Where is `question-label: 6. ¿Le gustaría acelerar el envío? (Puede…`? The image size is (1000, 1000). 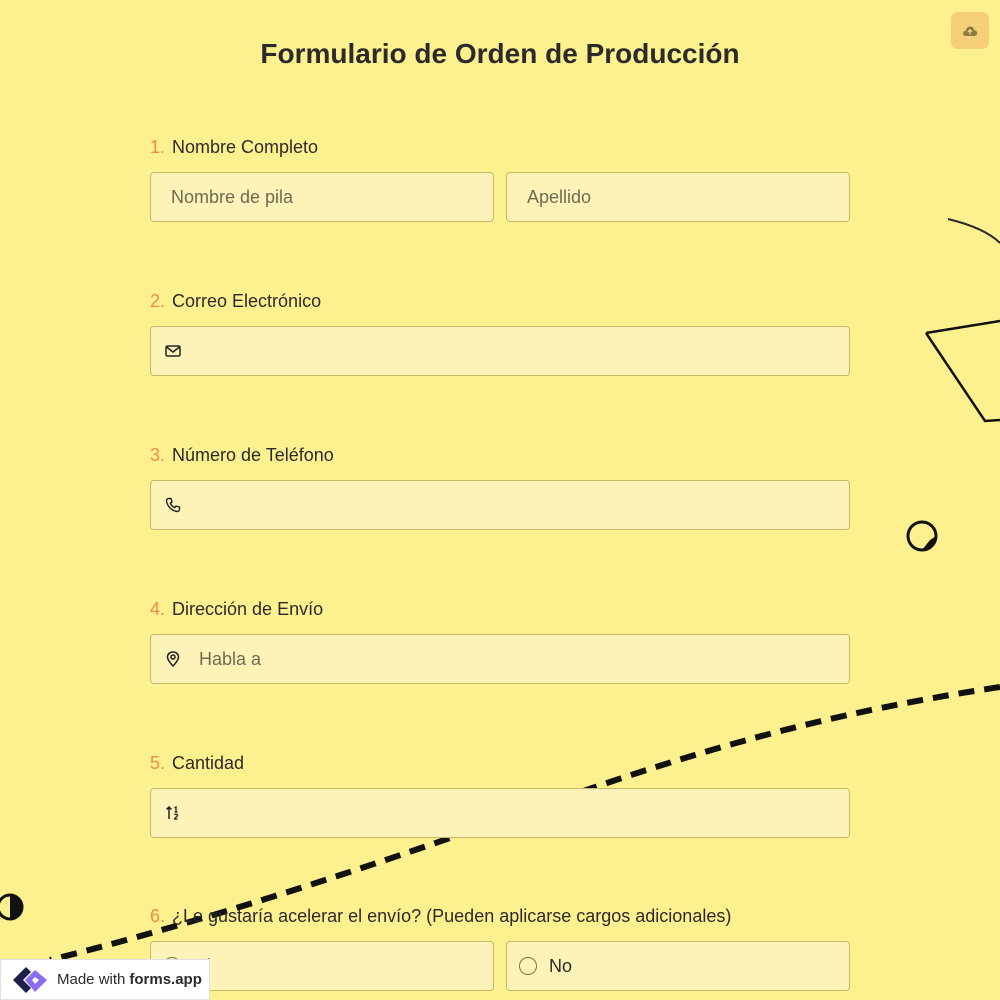 question-label: 6. ¿Le gustaría acelerar el envío? (Puede… is located at coordinates (500, 916).